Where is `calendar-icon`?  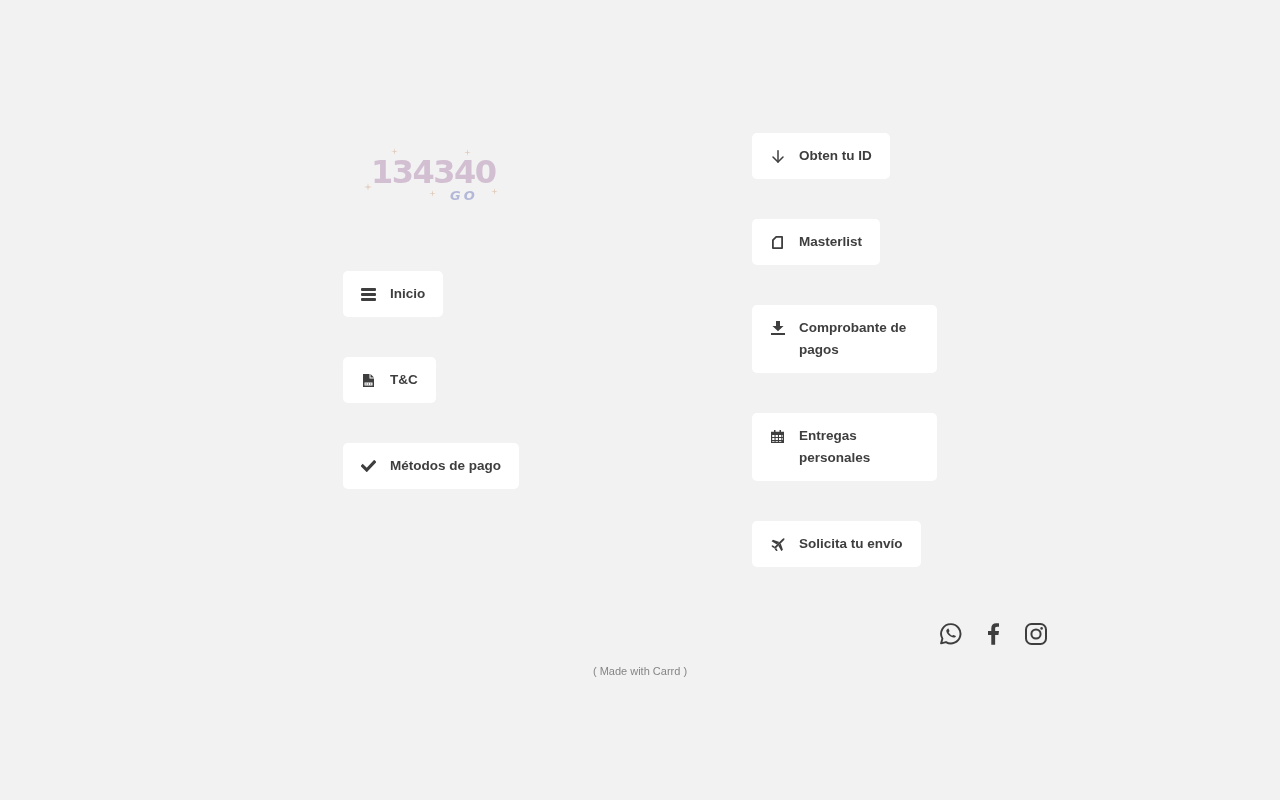
calendar-icon is located at coordinates (777, 436).